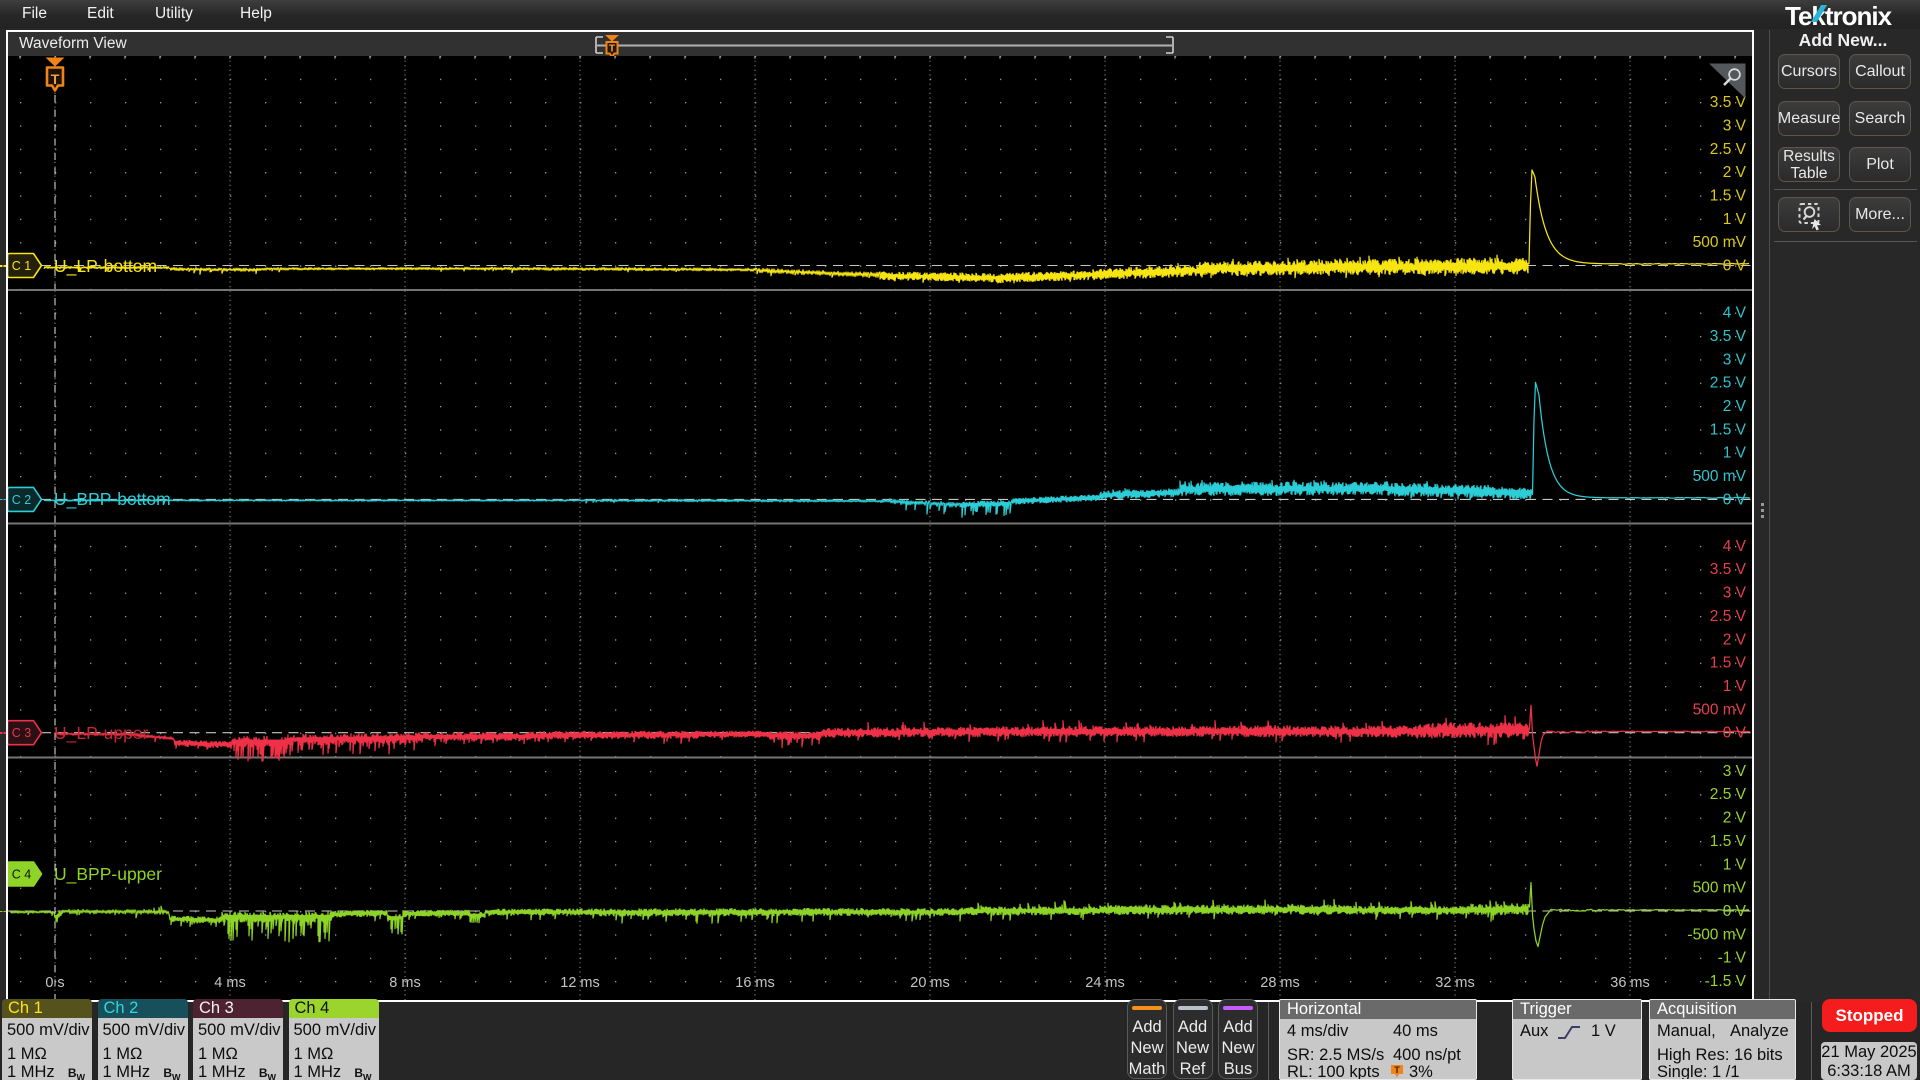 This screenshot has width=1920, height=1080. I want to click on svg-text: -1 V, so click(1732, 958).